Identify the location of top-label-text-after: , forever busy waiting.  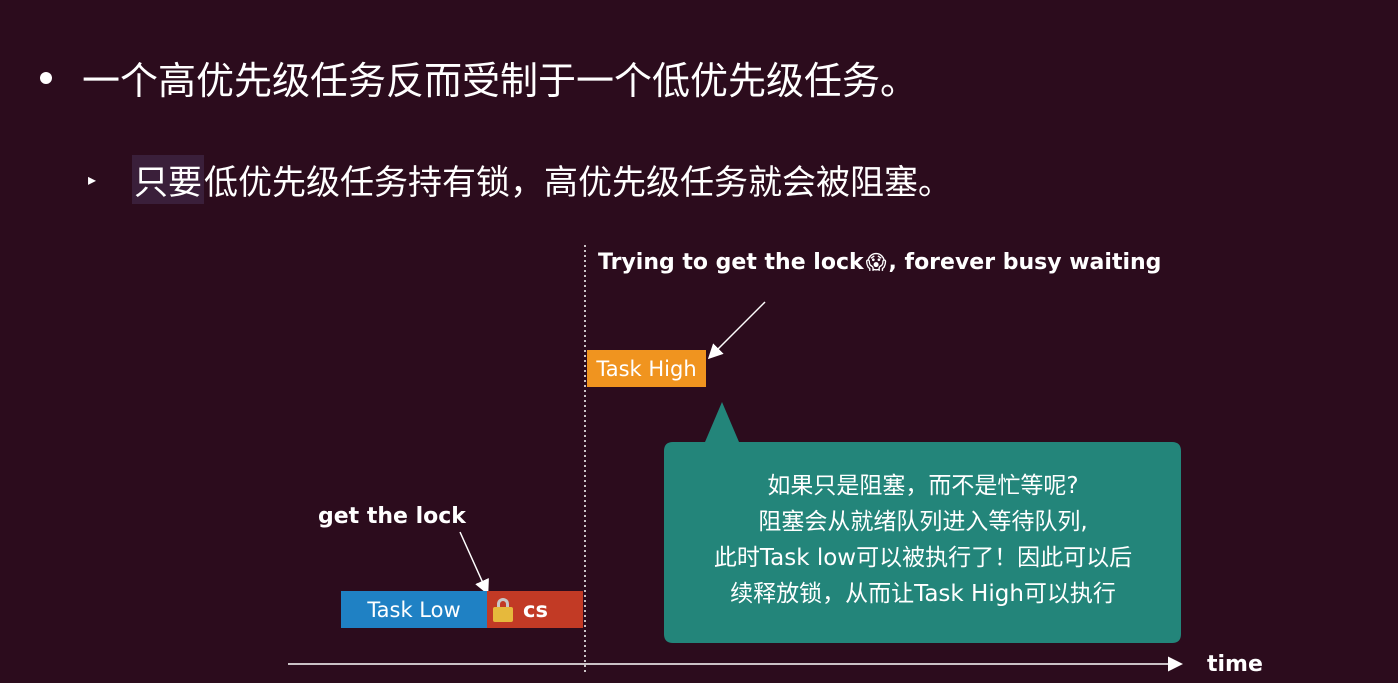
(1025, 262).